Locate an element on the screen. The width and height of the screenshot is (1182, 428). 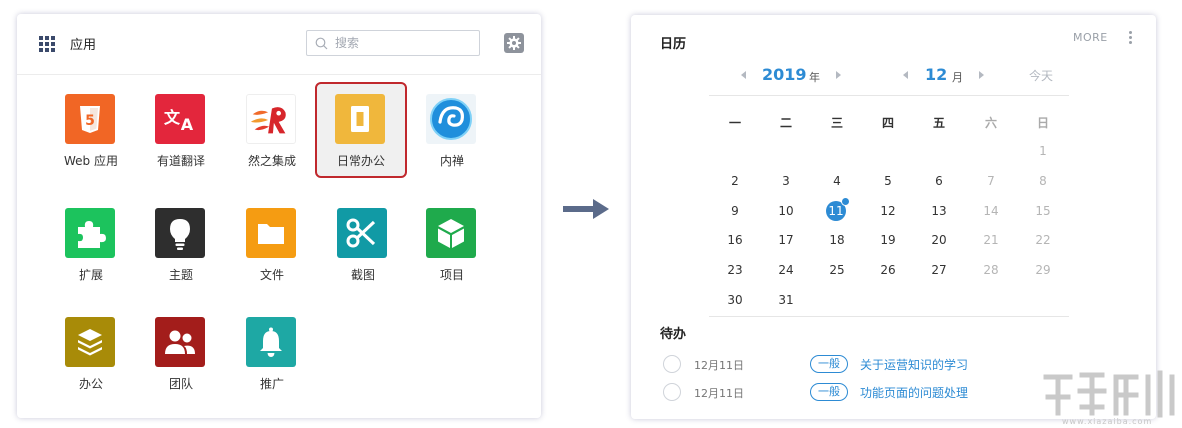
app-tile-daily-office: 日常办公 is located at coordinates (361, 130).